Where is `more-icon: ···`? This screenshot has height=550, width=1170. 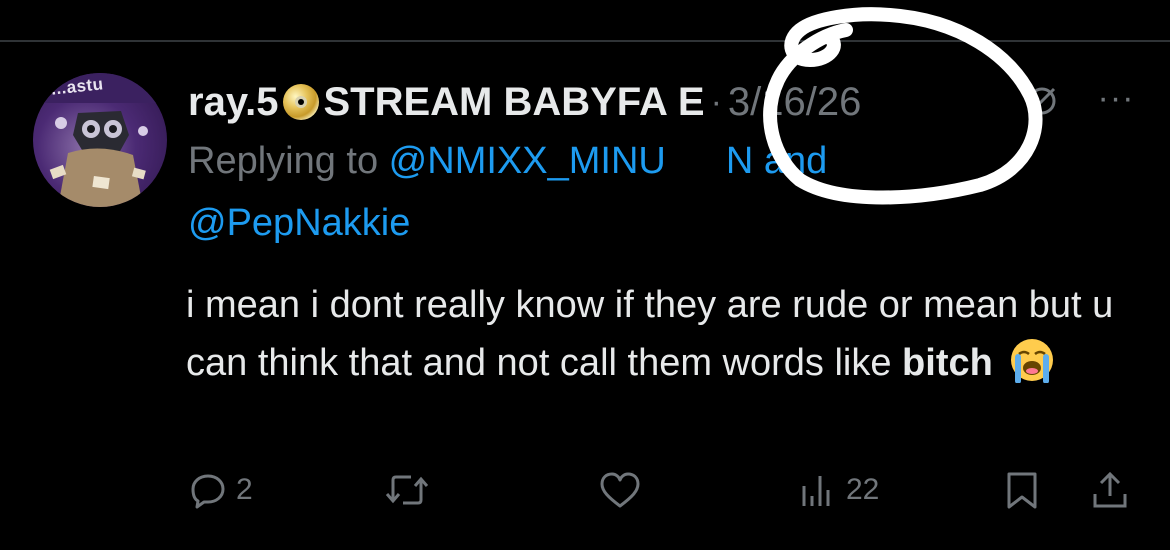
more-icon: ··· is located at coordinates (1116, 100).